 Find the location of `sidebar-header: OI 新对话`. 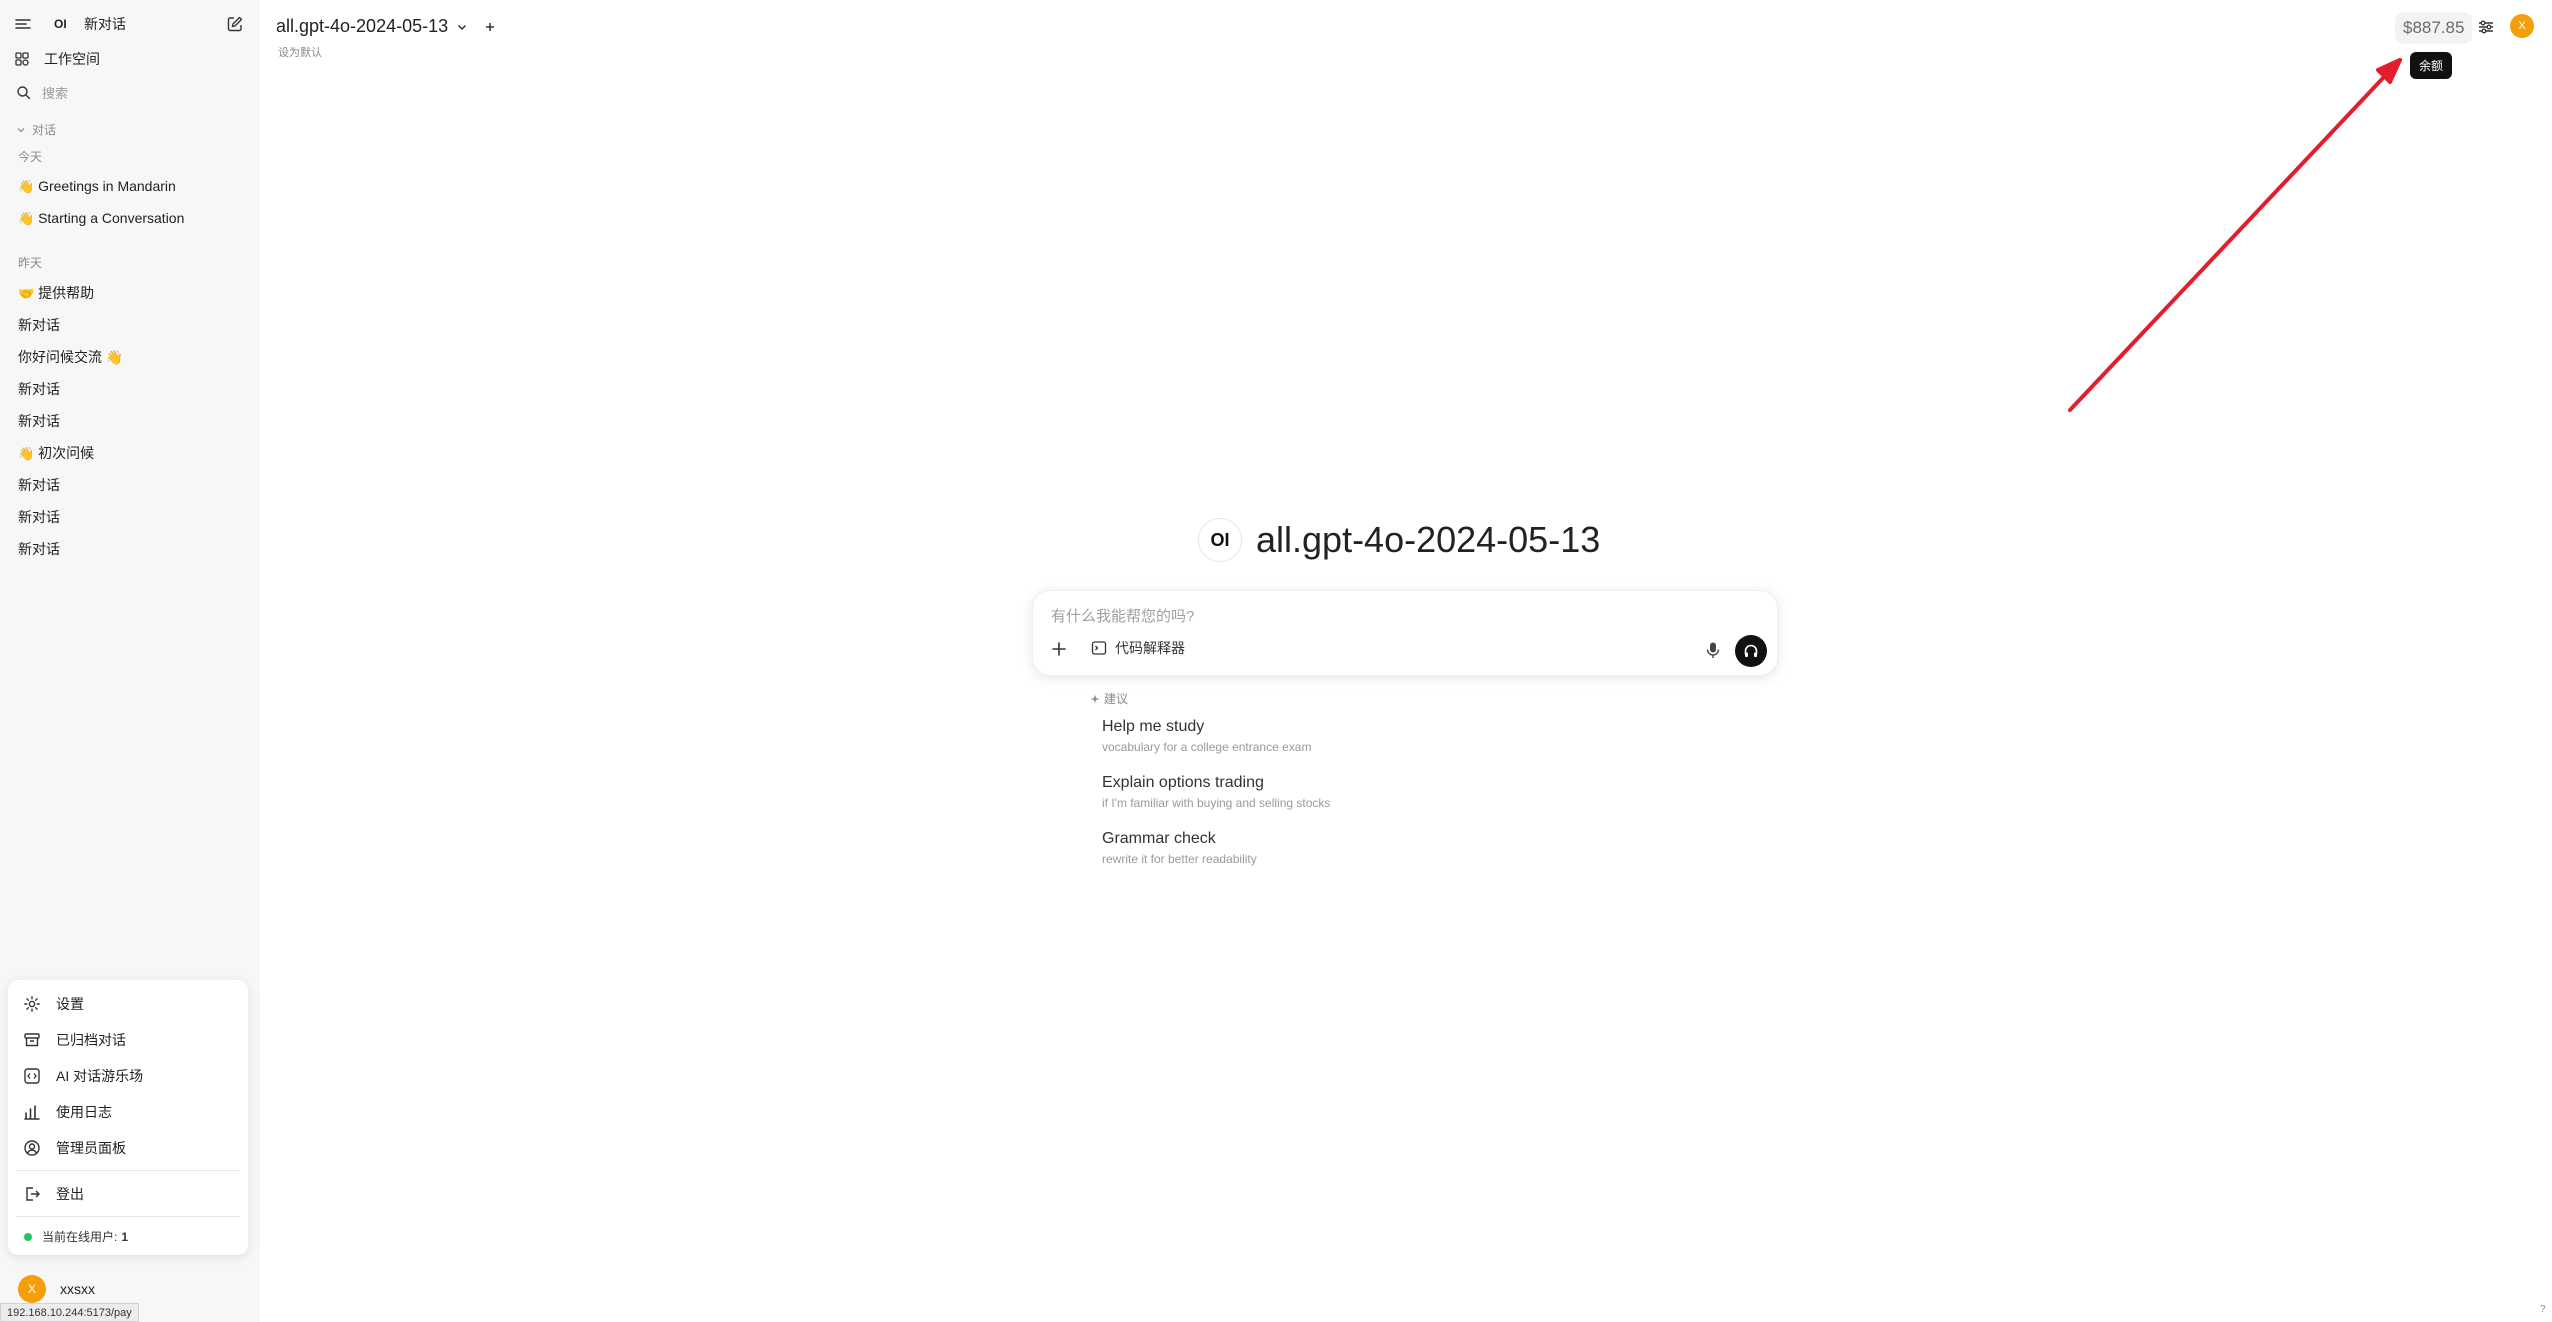

sidebar-header: OI 新对话 is located at coordinates (130, 24).